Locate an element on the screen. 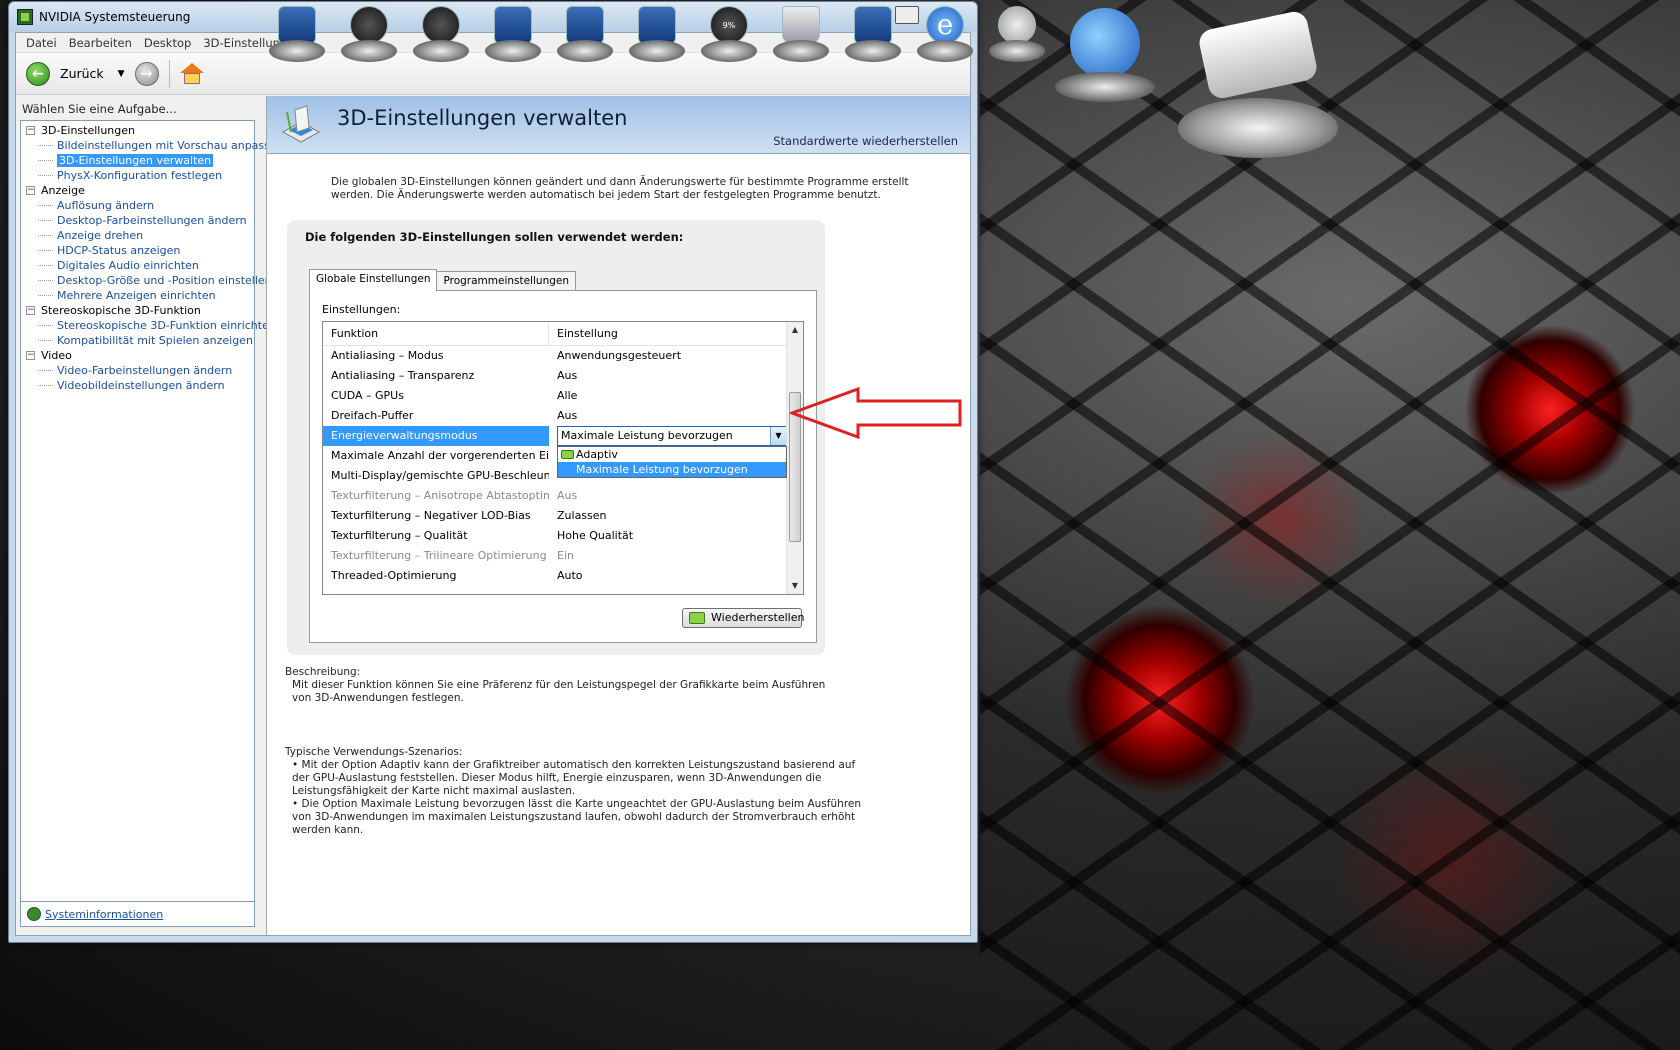 The image size is (1680, 1050). firefox-dock-icon is located at coordinates (1105, 58).